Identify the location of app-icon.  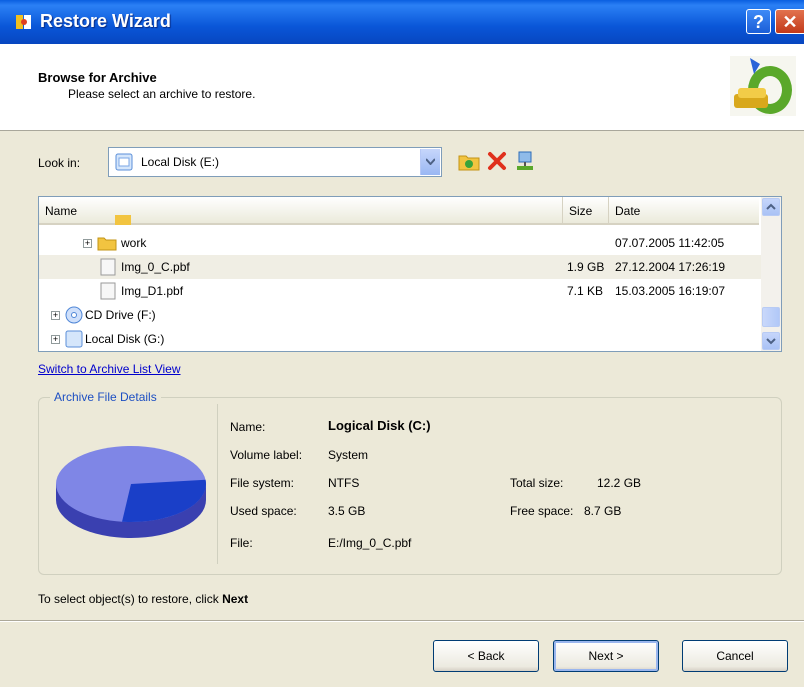
(23, 22).